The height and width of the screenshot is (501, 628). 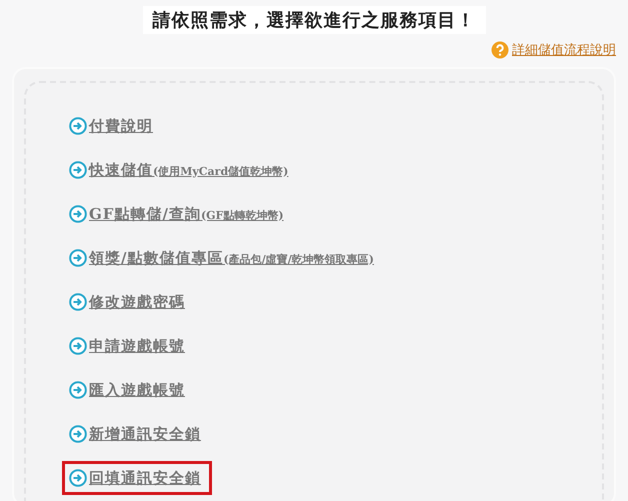 I want to click on help-link: 詳細儲值流程說明, so click(x=564, y=50).